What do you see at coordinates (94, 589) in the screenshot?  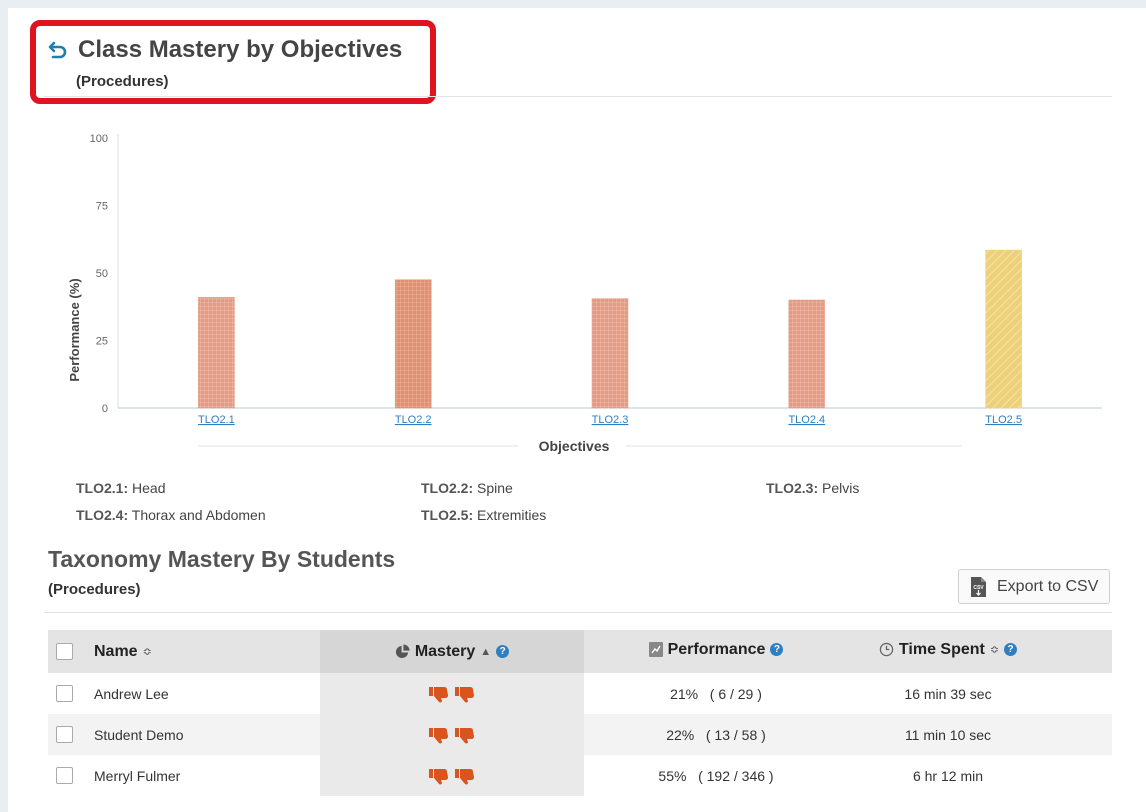 I see `section-subtitle: (Procedures)` at bounding box center [94, 589].